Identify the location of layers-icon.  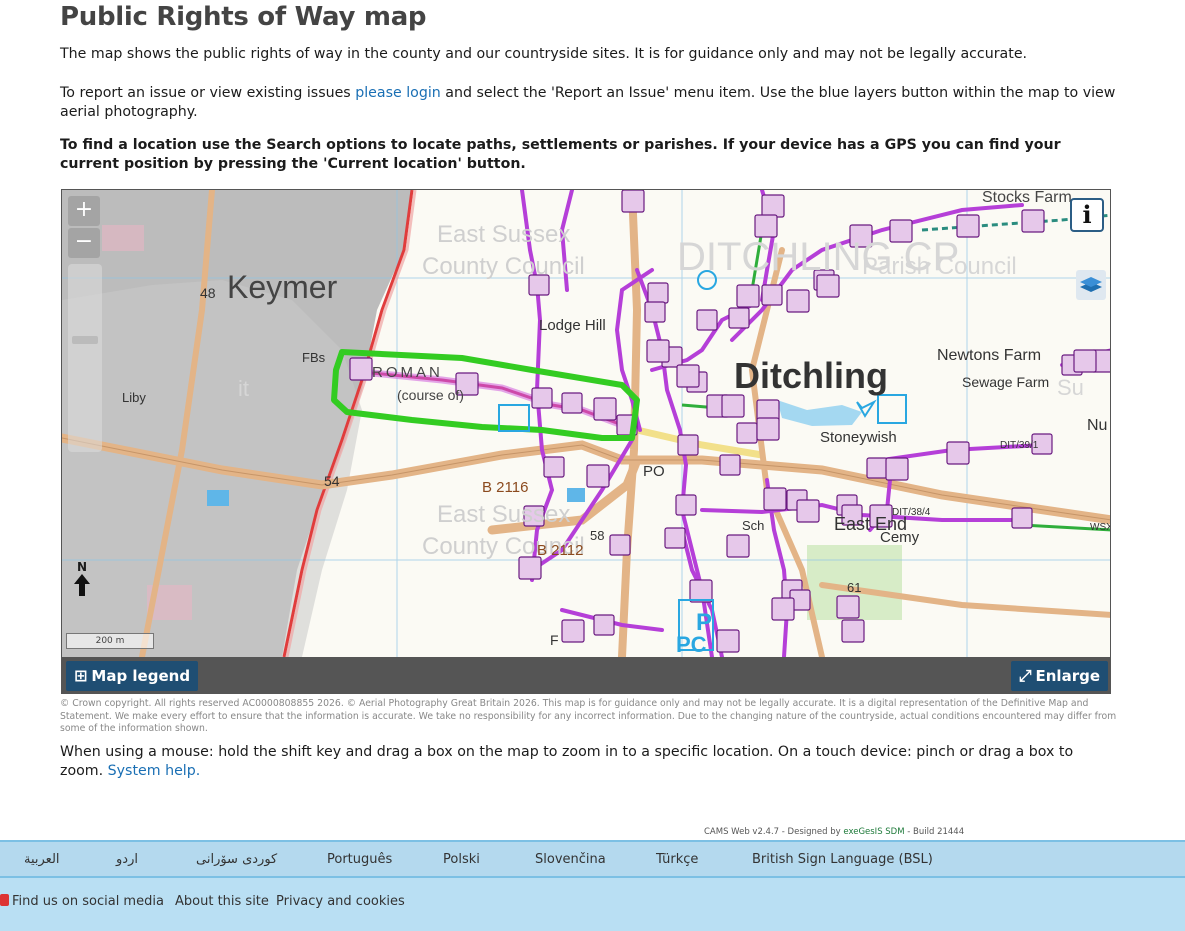
(1091, 284).